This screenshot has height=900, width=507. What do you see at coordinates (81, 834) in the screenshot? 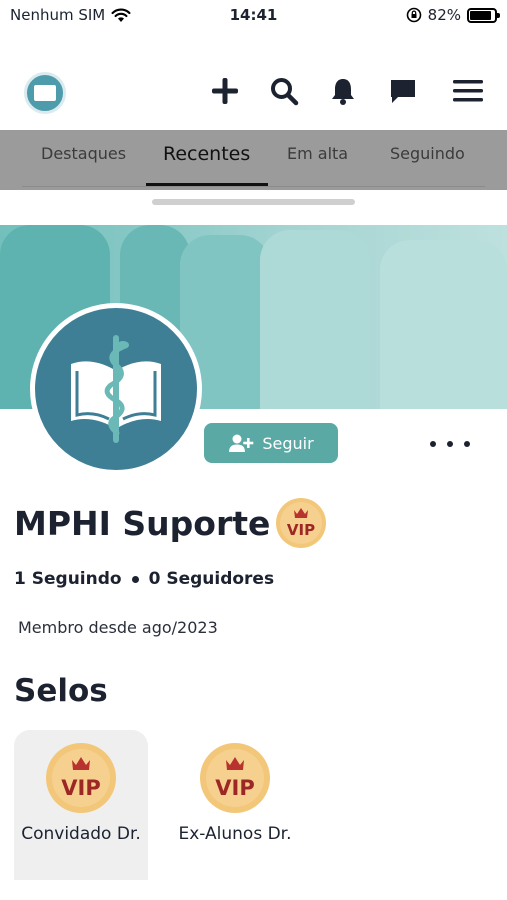
I see `badge-label: Convidado Dr.` at bounding box center [81, 834].